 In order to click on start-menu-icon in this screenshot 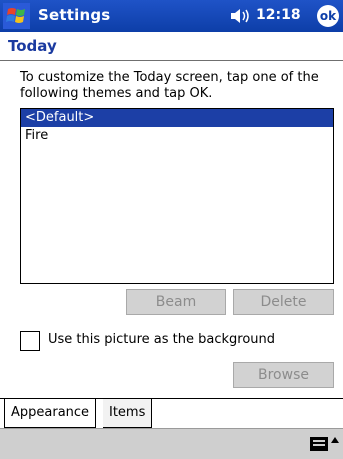, I will do `click(16, 16)`.